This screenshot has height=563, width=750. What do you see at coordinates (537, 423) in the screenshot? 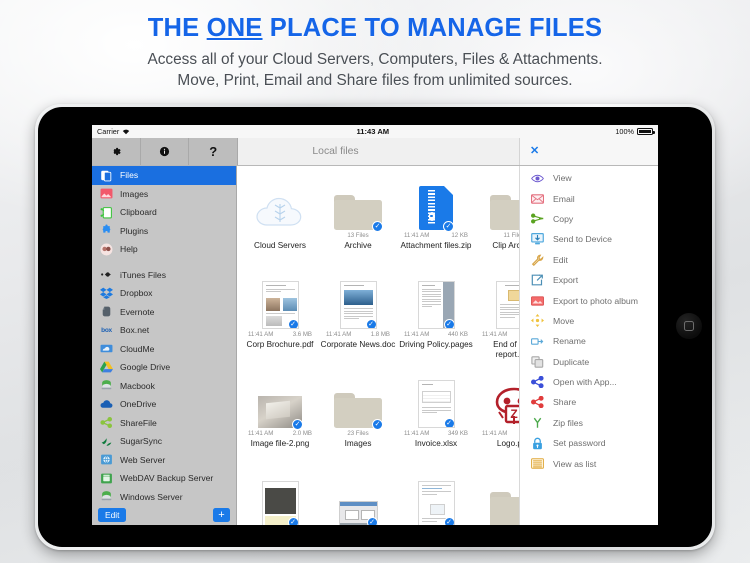
I see `zip-icon` at bounding box center [537, 423].